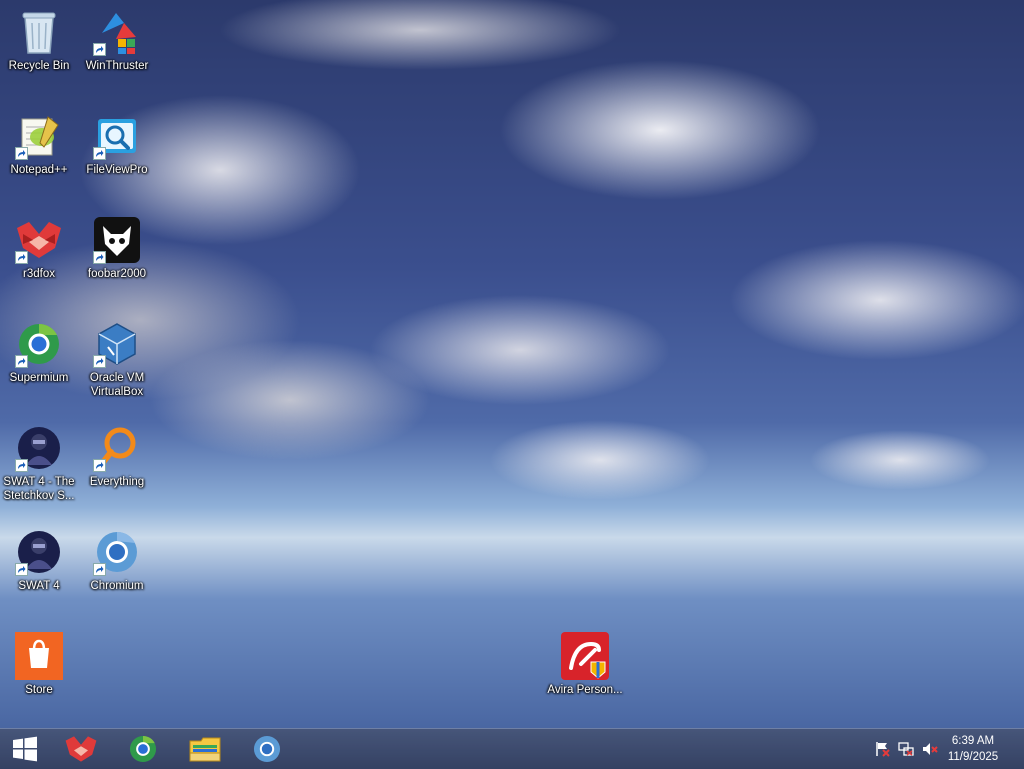 Image resolution: width=1024 pixels, height=769 pixels. Describe the element at coordinates (39, 136) in the screenshot. I see `notepad-plus-plus-icon` at that location.